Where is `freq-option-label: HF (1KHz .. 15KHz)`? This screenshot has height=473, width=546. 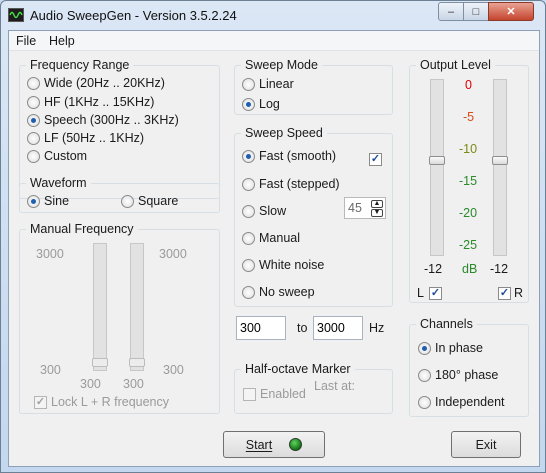
freq-option-label: HF (1KHz .. 15KHz) is located at coordinates (99, 102).